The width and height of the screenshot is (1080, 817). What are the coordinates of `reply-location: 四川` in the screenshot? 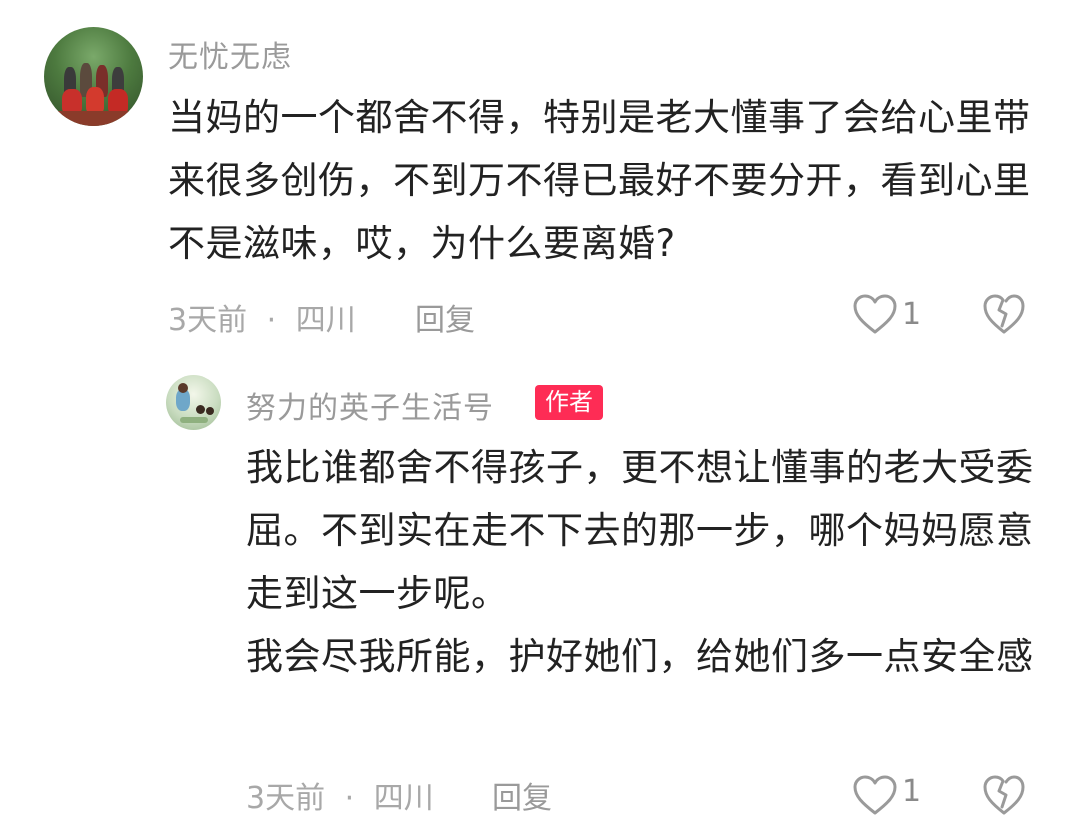 It's located at (403, 798).